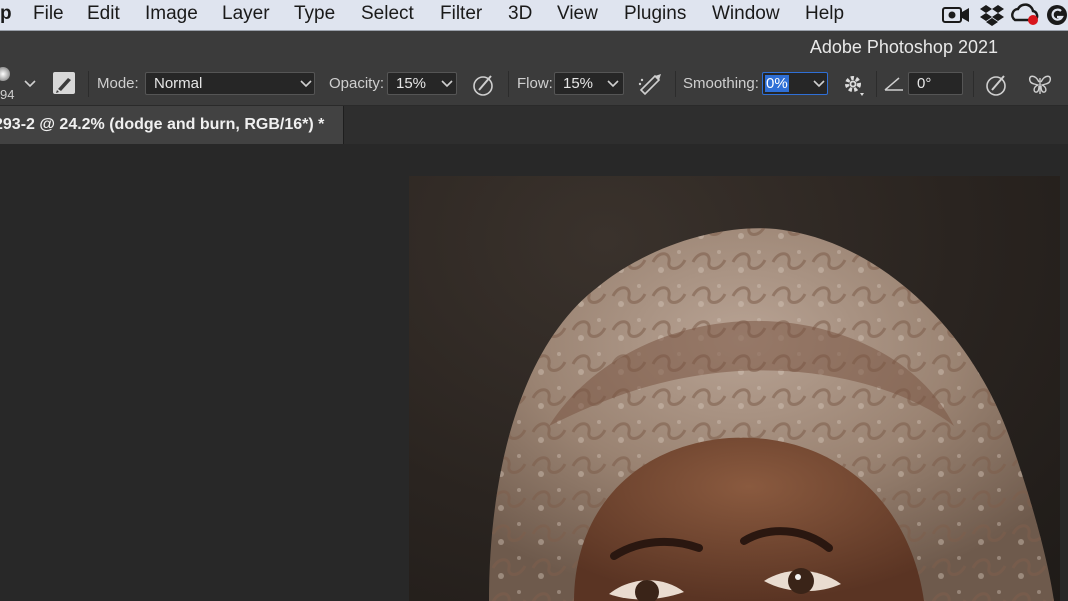  Describe the element at coordinates (578, 83) in the screenshot. I see `flow-value: 15%` at that location.